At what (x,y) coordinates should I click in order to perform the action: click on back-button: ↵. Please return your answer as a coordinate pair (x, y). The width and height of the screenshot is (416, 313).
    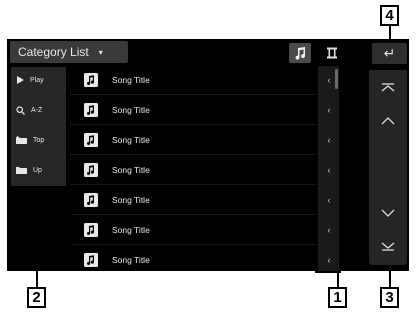
    Looking at the image, I should click on (389, 53).